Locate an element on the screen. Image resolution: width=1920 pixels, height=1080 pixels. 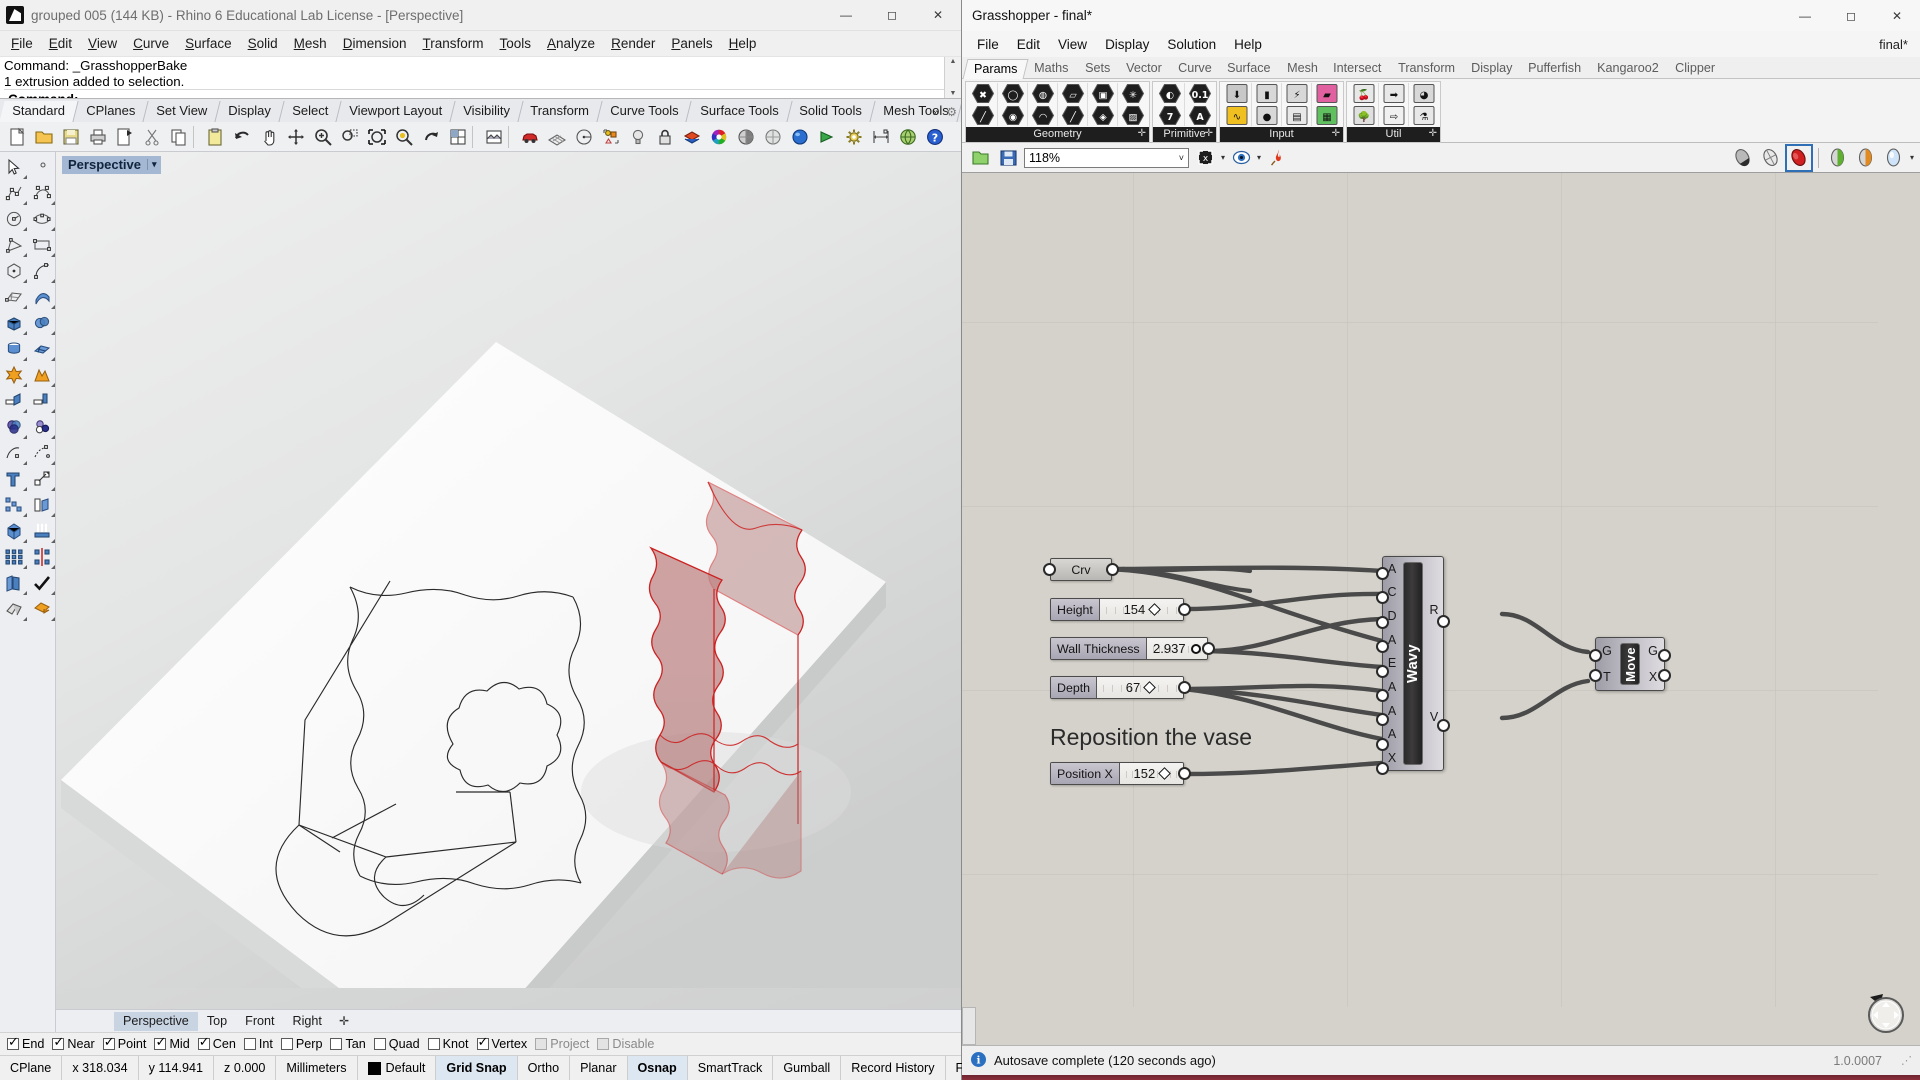
slider-track: 152 is located at coordinates (1151, 773).